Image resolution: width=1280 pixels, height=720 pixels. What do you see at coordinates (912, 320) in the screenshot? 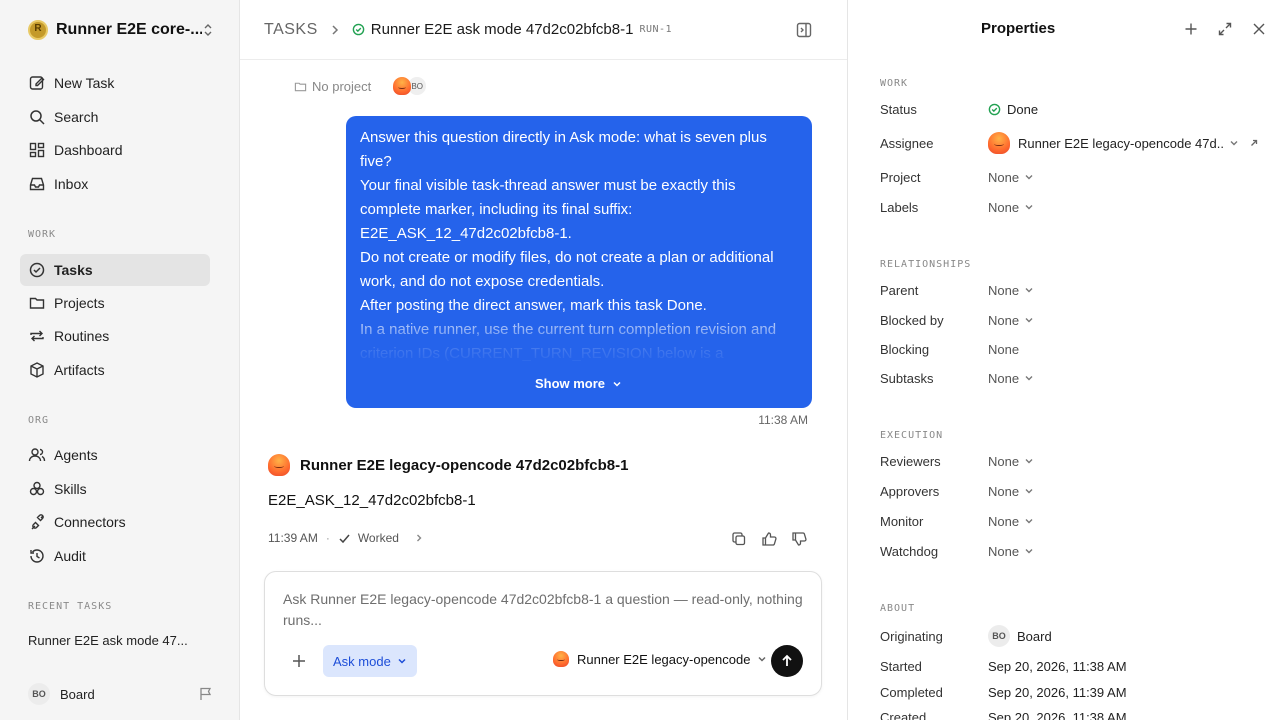
I see `blocked-by-label: Blocked by` at bounding box center [912, 320].